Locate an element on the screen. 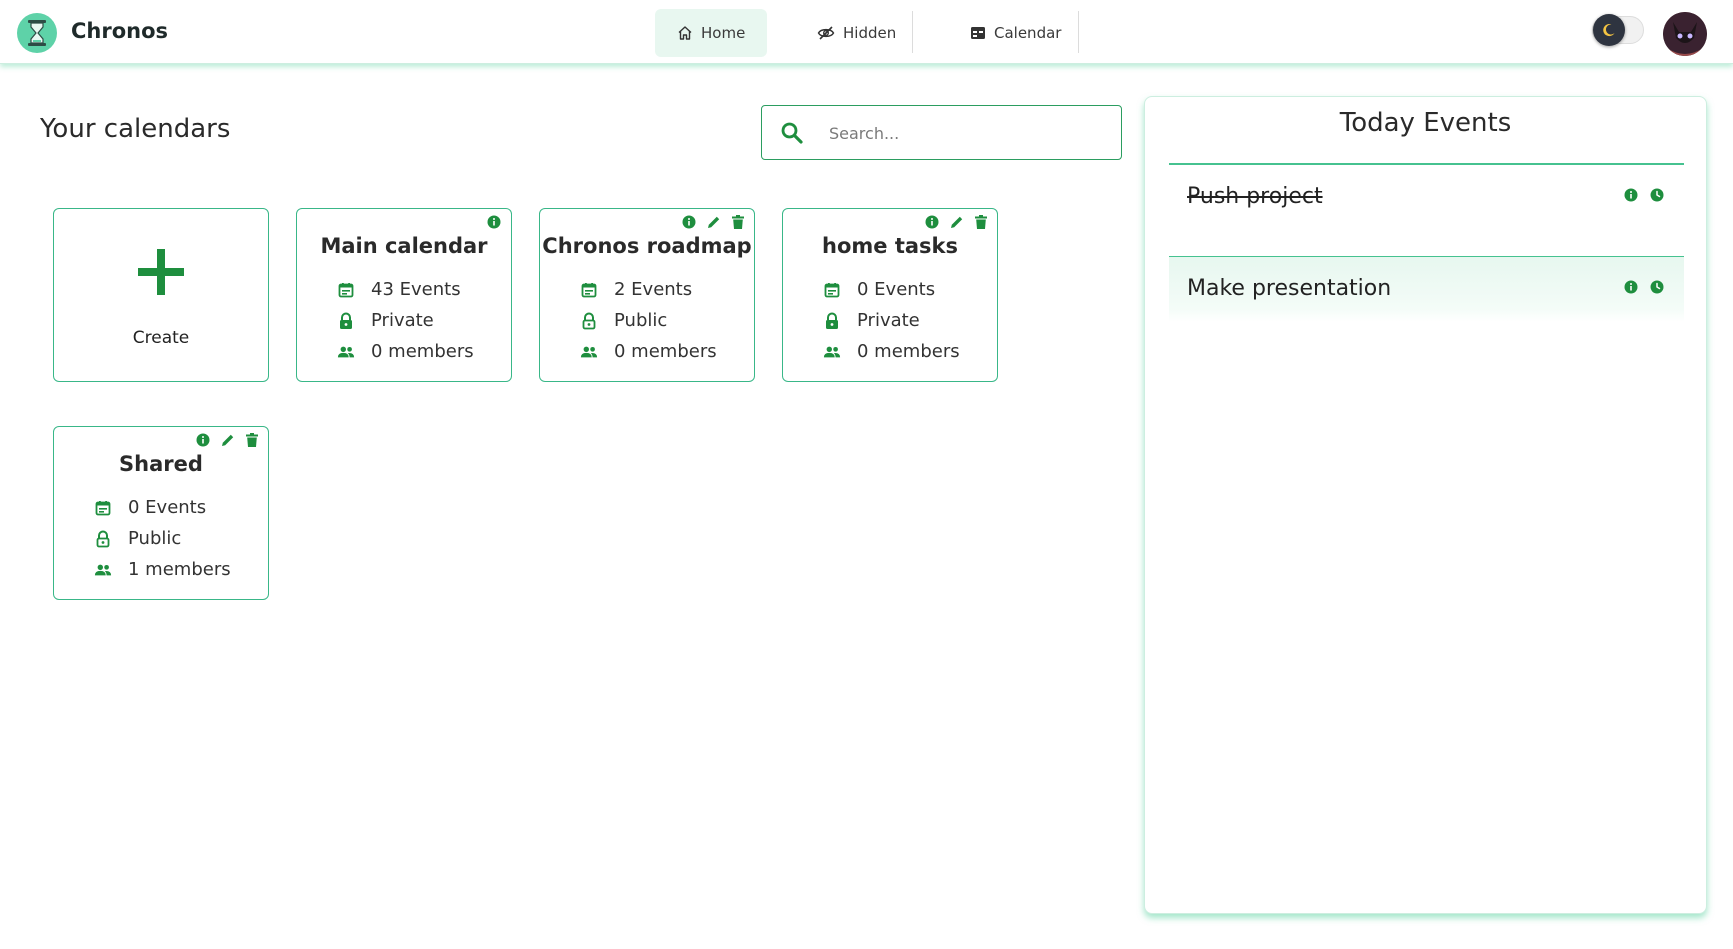 Image resolution: width=1733 pixels, height=949 pixels. nav-calendar: Calendar is located at coordinates (1015, 33).